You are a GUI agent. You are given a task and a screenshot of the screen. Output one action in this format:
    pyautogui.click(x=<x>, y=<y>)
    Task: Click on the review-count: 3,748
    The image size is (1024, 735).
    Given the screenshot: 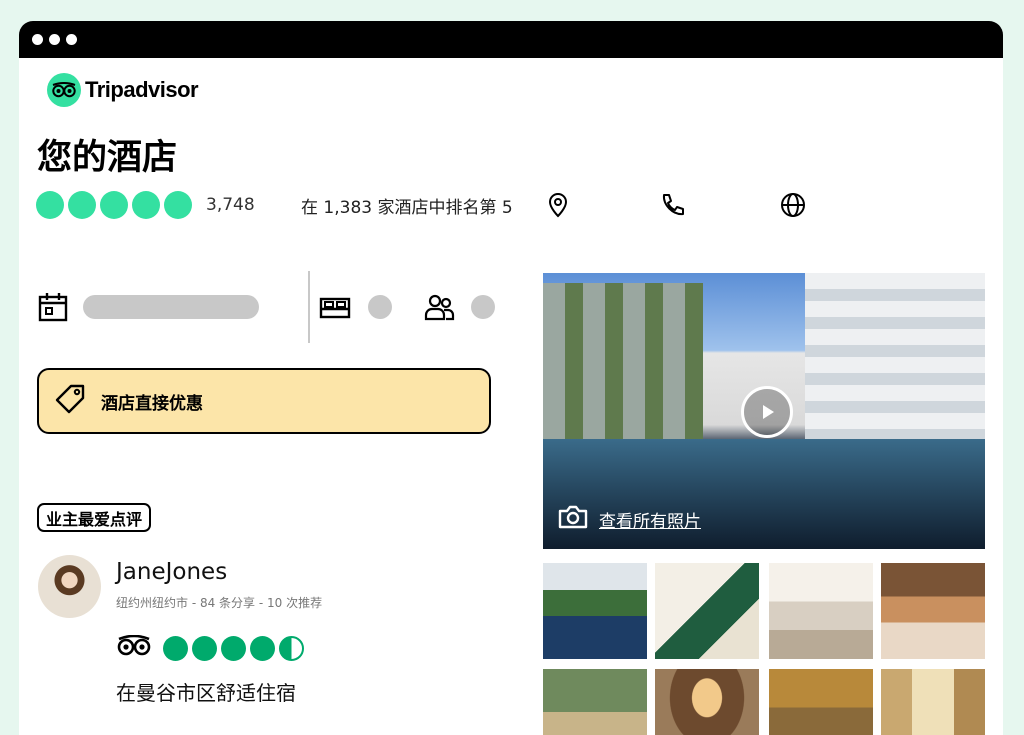 What is the action you would take?
    pyautogui.click(x=230, y=205)
    